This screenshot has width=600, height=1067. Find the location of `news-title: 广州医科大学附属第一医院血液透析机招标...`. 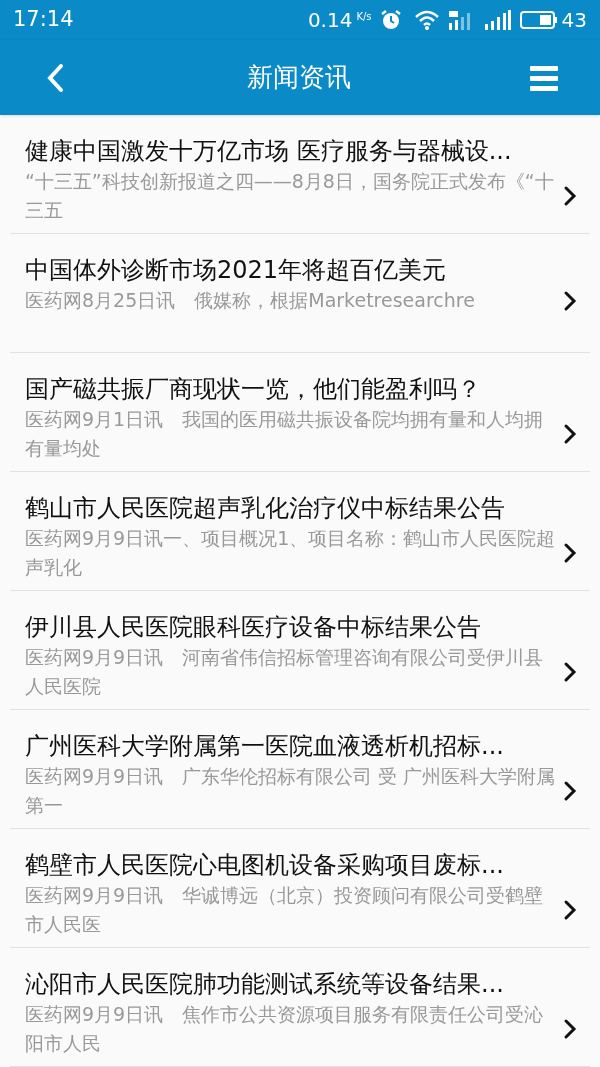

news-title: 广州医科大学附属第一医院血液透析机招标... is located at coordinates (265, 746).